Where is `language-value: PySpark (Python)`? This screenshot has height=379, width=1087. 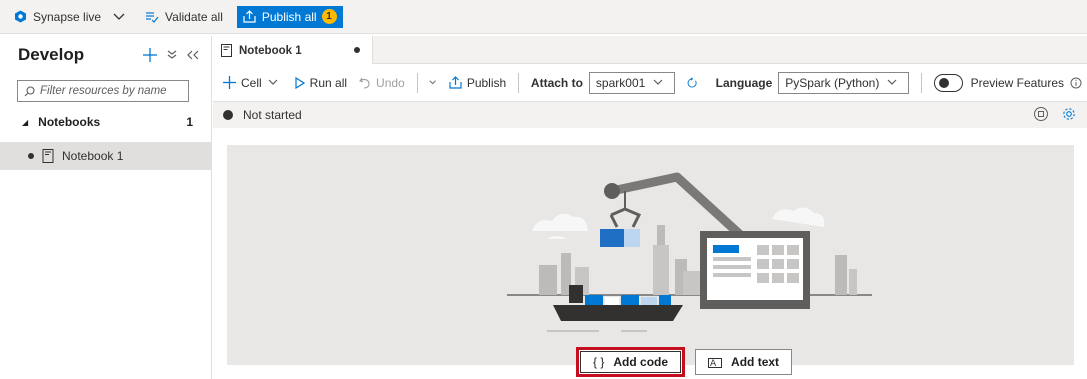 language-value: PySpark (Python) is located at coordinates (832, 82).